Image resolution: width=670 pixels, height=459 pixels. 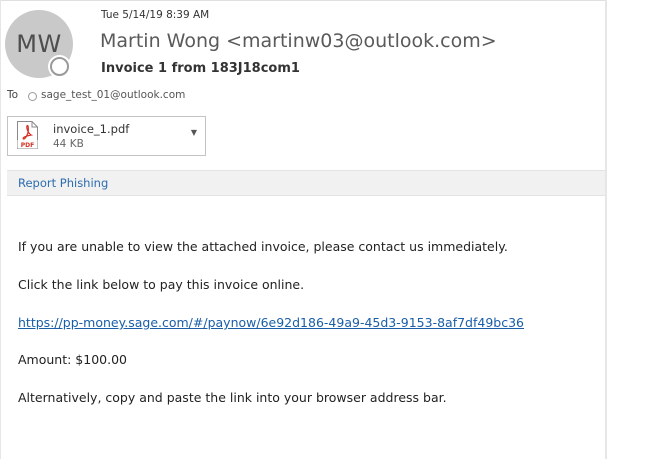 What do you see at coordinates (155, 15) in the screenshot?
I see `message-date: Tue 5/14/19 8:39 AM` at bounding box center [155, 15].